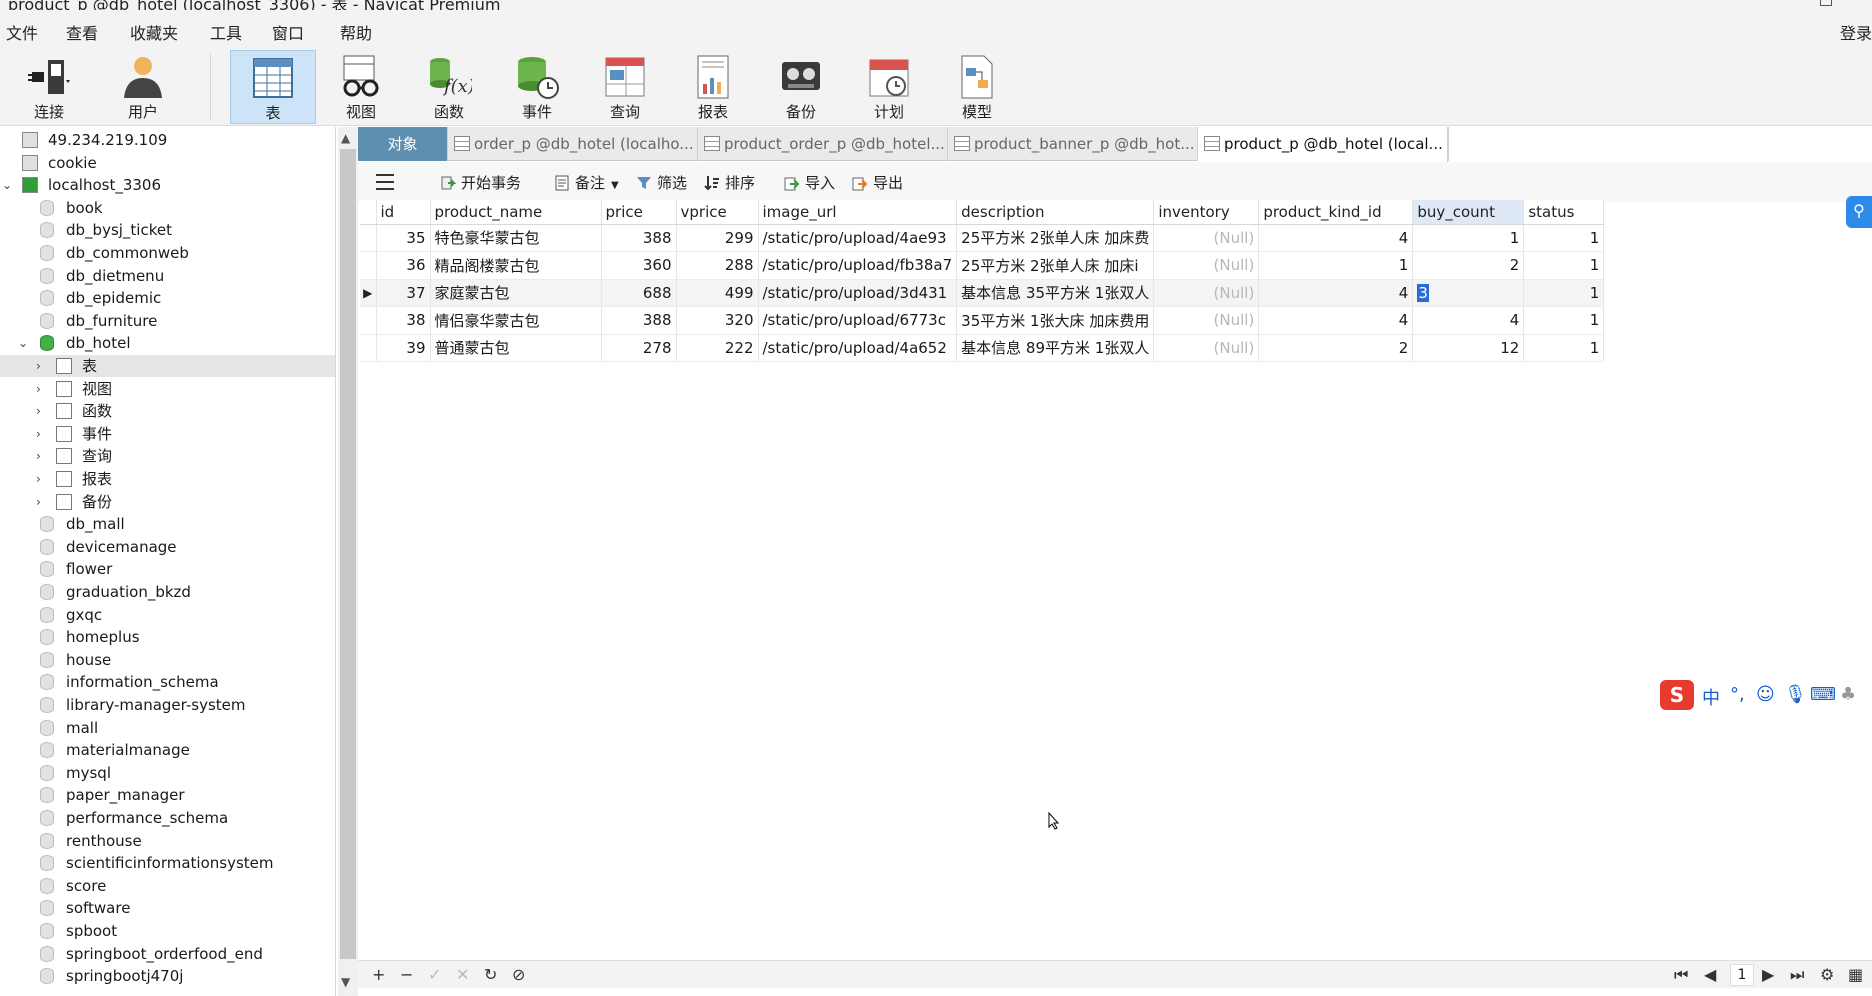 The height and width of the screenshot is (996, 1872). I want to click on chevron-down-icon: ⌄, so click(23, 343).